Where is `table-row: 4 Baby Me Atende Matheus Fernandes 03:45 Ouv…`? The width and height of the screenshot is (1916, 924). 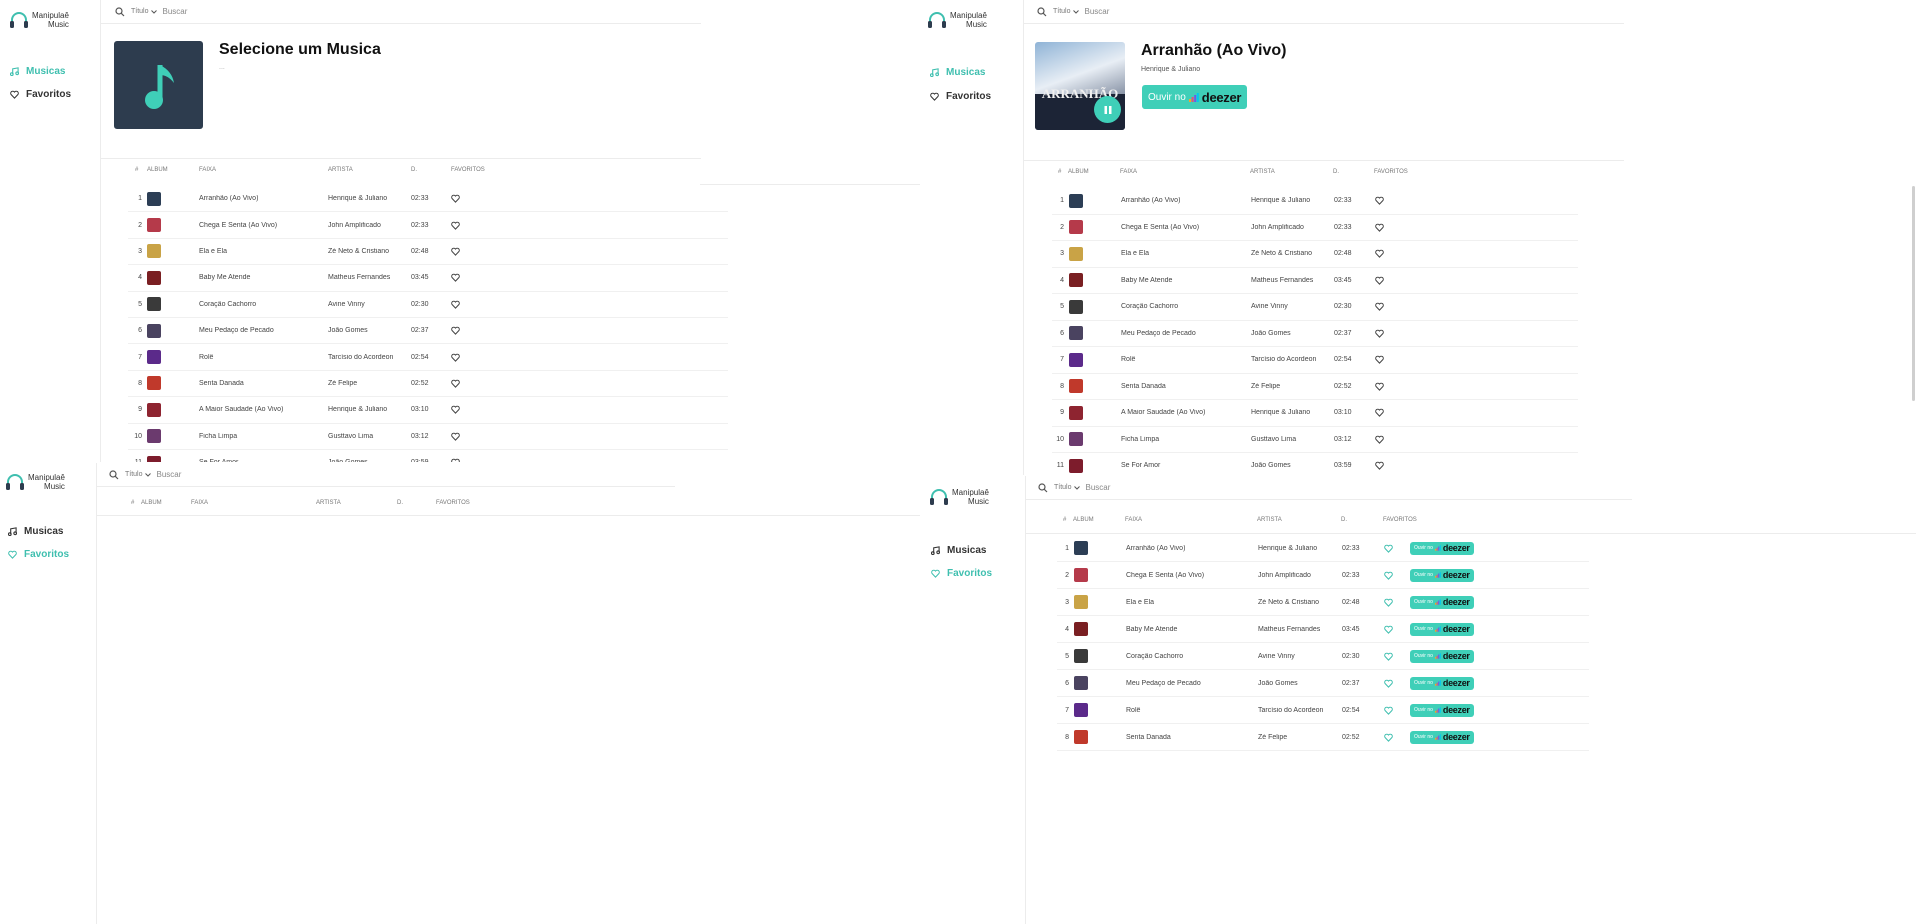
table-row: 4 Baby Me Atende Matheus Fernandes 03:45 Ouv… is located at coordinates (1323, 629).